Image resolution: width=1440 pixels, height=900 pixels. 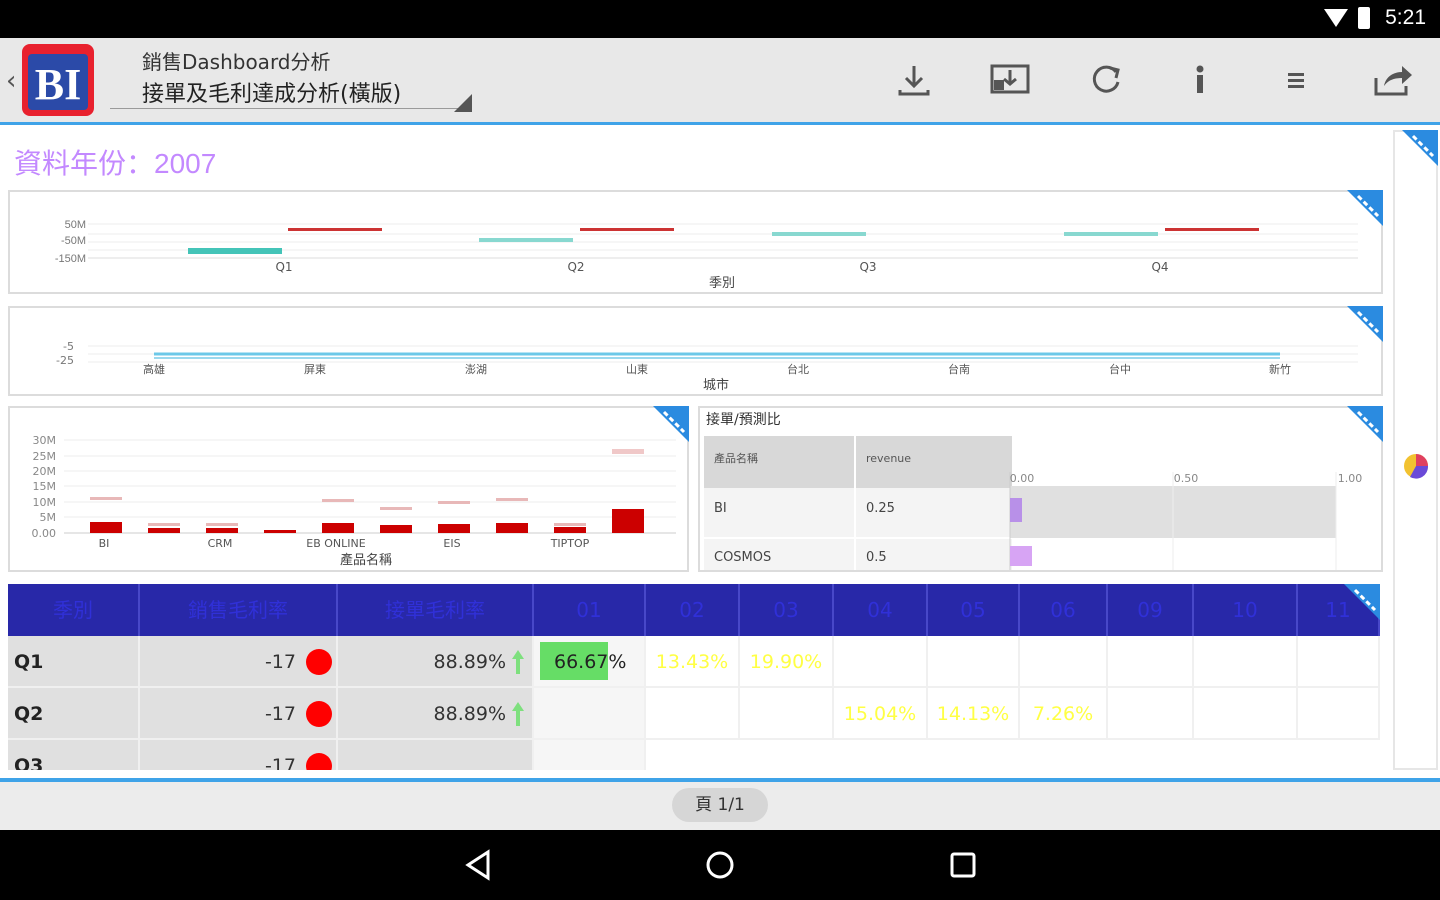 I want to click on x-tick: CRM, so click(x=220, y=543).